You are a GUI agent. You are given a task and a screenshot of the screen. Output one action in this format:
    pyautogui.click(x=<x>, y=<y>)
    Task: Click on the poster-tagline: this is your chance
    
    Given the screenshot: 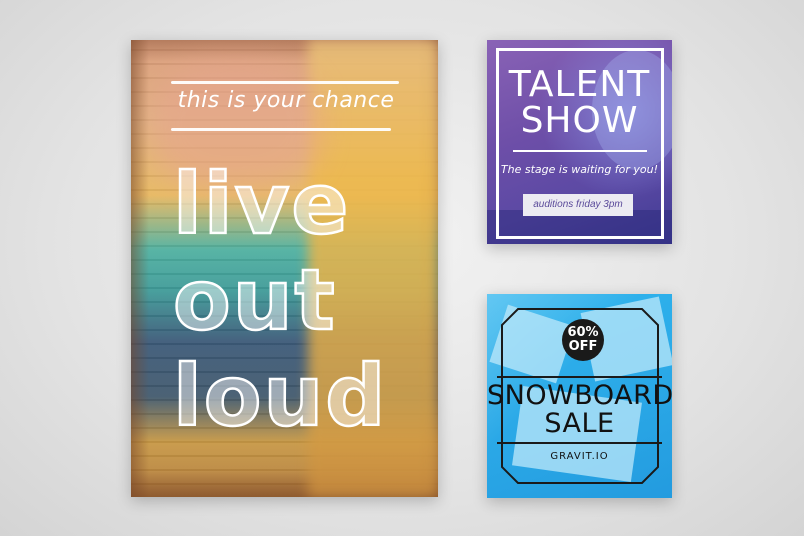 What is the action you would take?
    pyautogui.click(x=286, y=100)
    